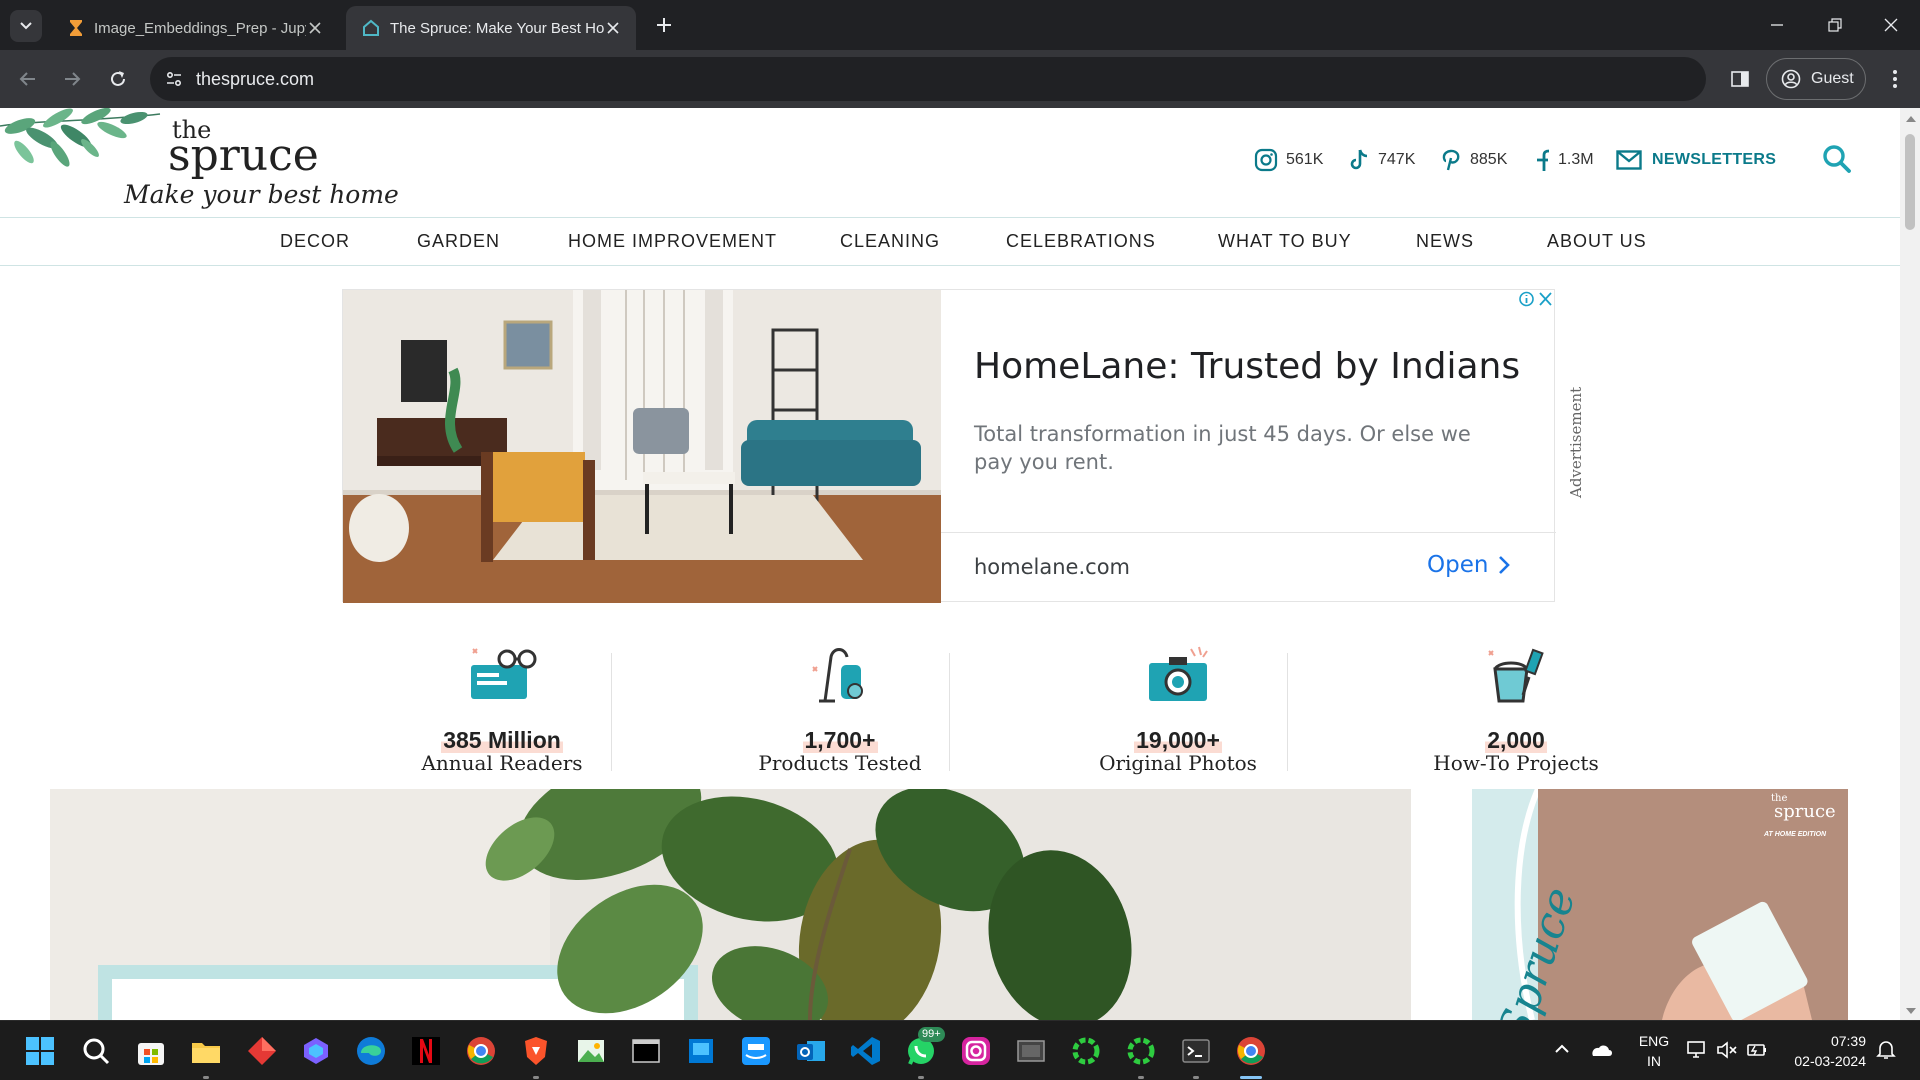 This screenshot has width=1920, height=1080. What do you see at coordinates (642, 446) in the screenshot?
I see `ad-living-room-image` at bounding box center [642, 446].